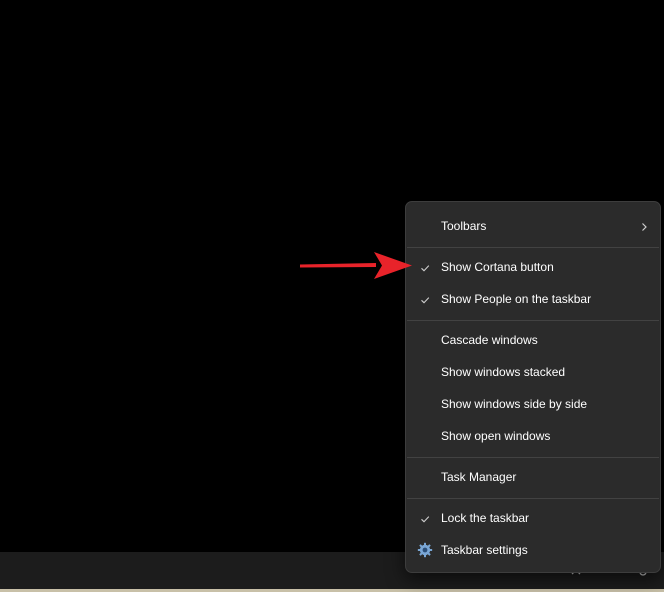  Describe the element at coordinates (533, 226) in the screenshot. I see `menu-item-toolbars: Toolbars` at that location.